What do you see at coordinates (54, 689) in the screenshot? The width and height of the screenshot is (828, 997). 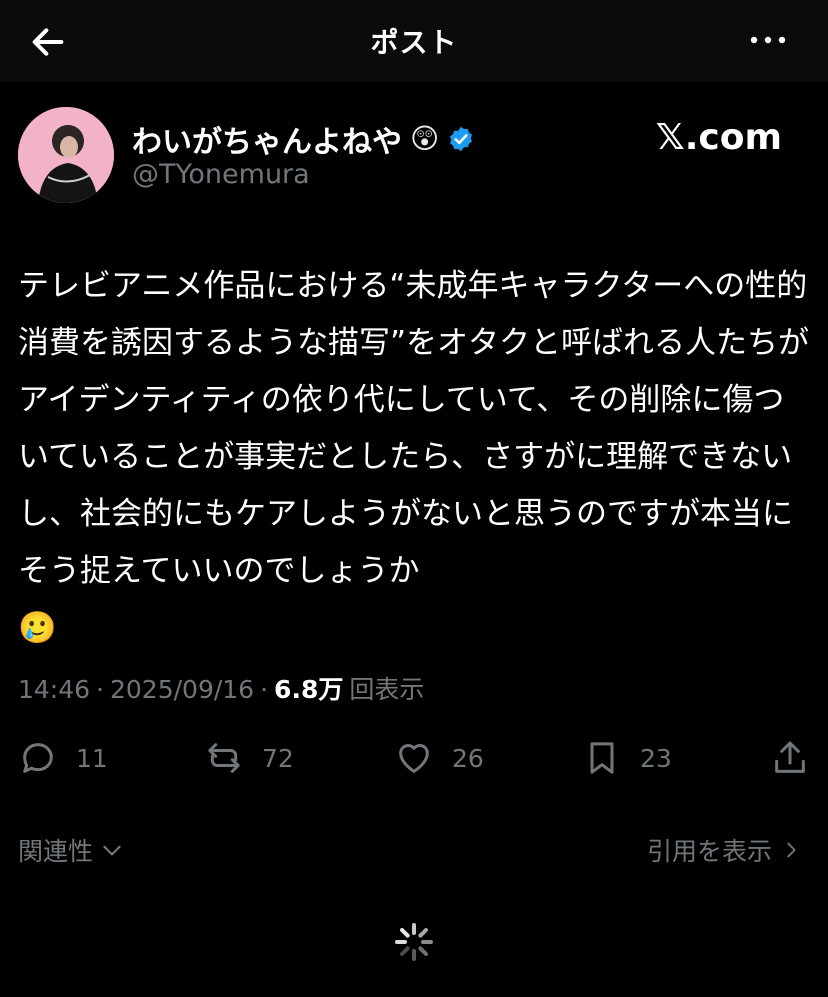 I see `post-time: 14:46` at bounding box center [54, 689].